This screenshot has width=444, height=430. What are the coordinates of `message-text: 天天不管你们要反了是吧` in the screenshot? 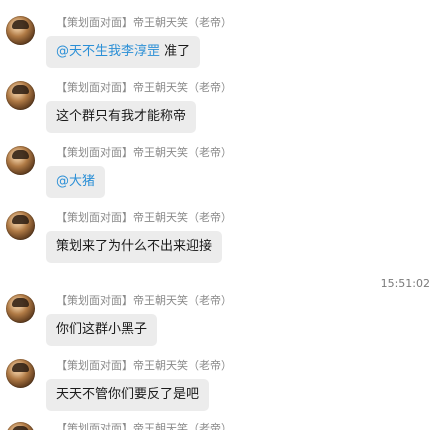 It's located at (128, 394).